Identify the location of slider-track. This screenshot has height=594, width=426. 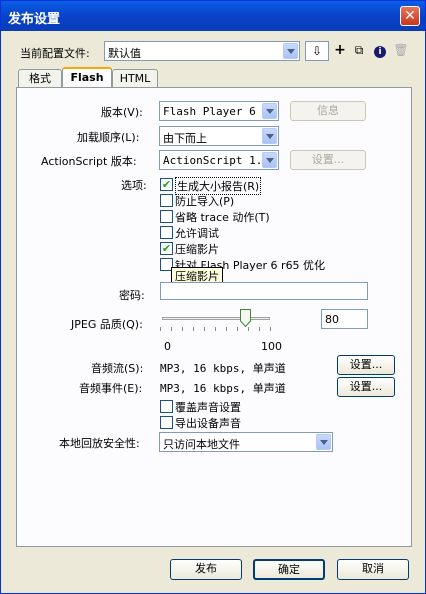
(216, 318).